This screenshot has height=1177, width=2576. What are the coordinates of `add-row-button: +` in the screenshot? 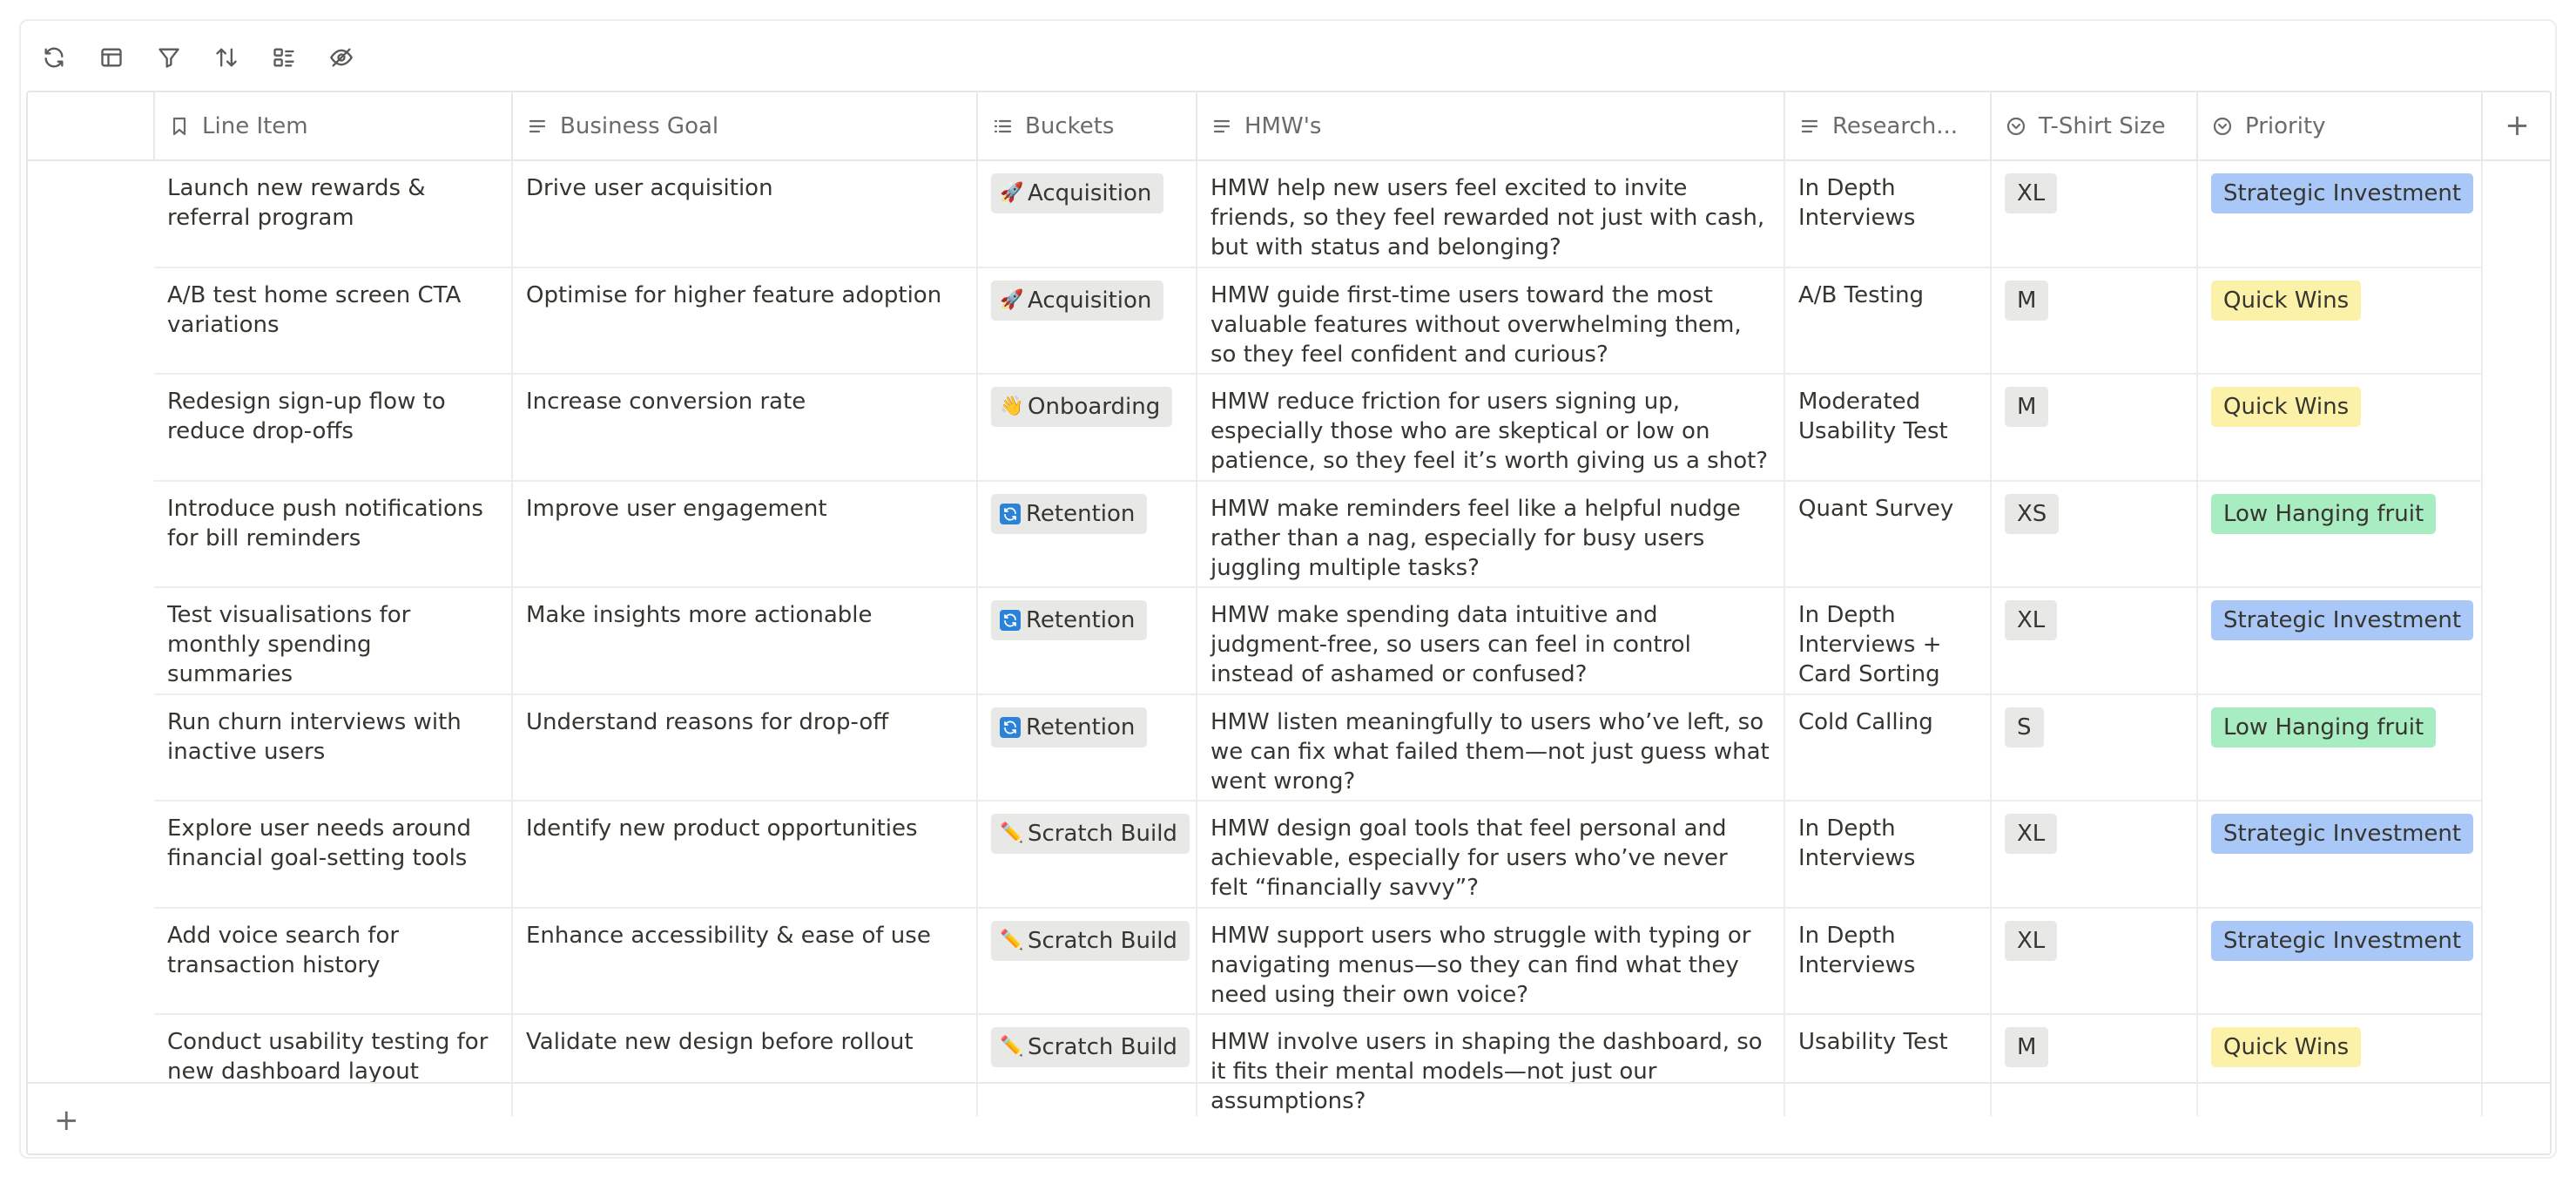 It's located at (1289, 1117).